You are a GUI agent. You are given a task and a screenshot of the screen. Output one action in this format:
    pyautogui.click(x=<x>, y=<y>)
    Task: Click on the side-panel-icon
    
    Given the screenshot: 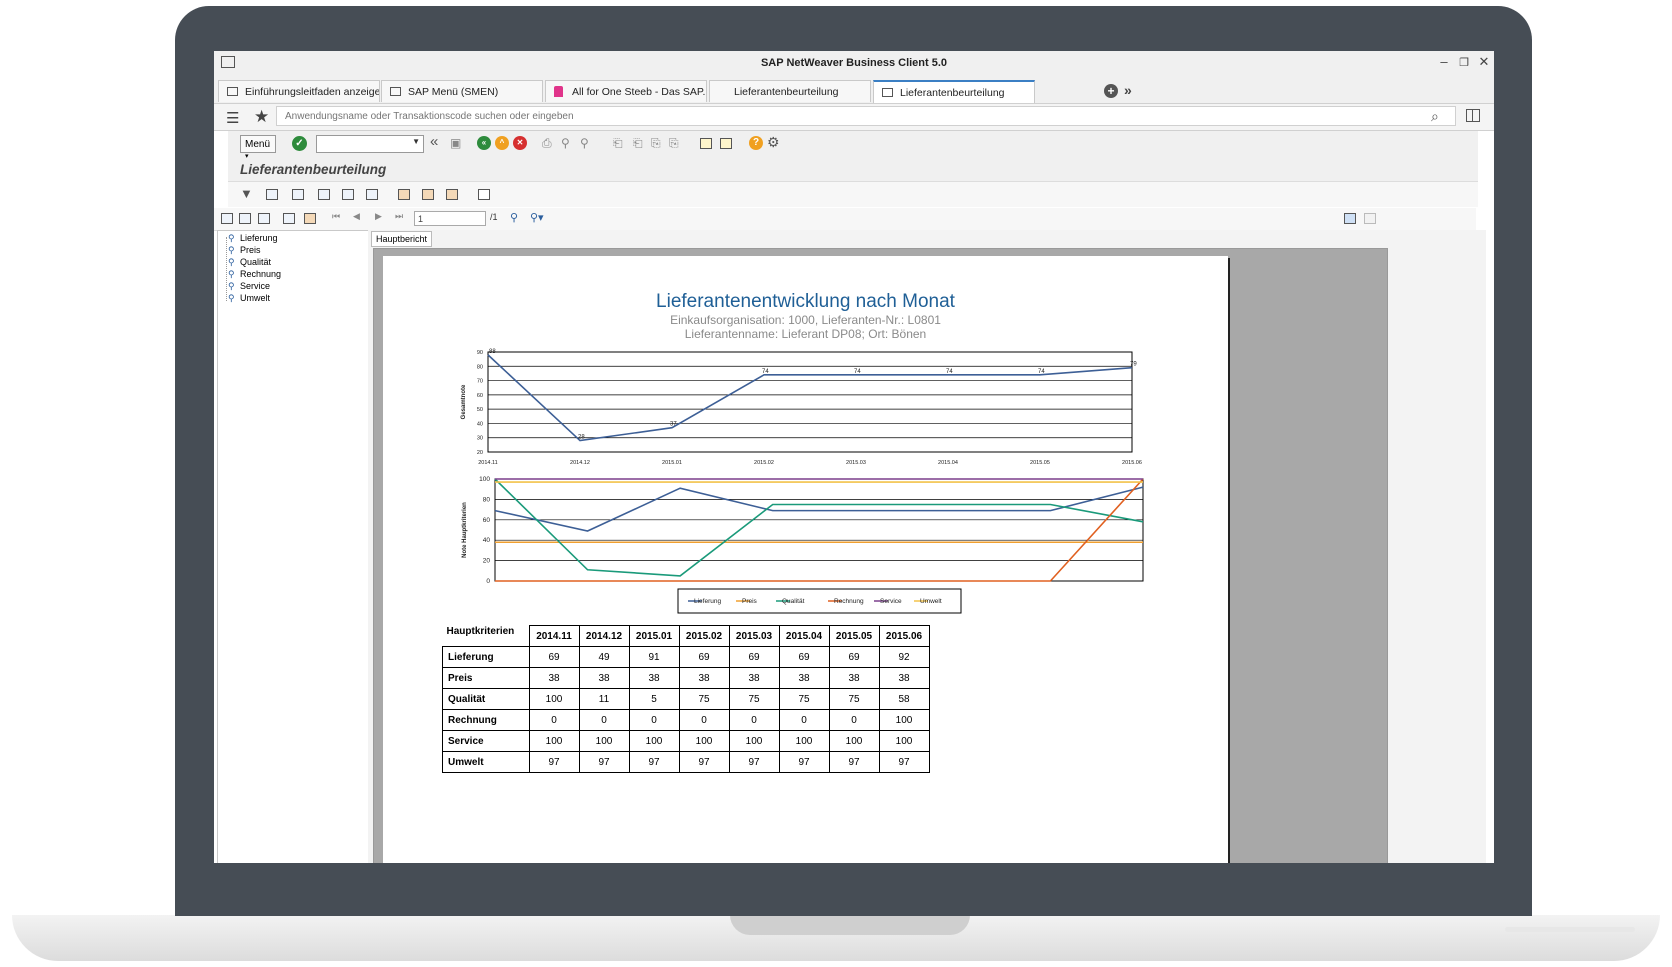 What is the action you would take?
    pyautogui.click(x=1473, y=115)
    